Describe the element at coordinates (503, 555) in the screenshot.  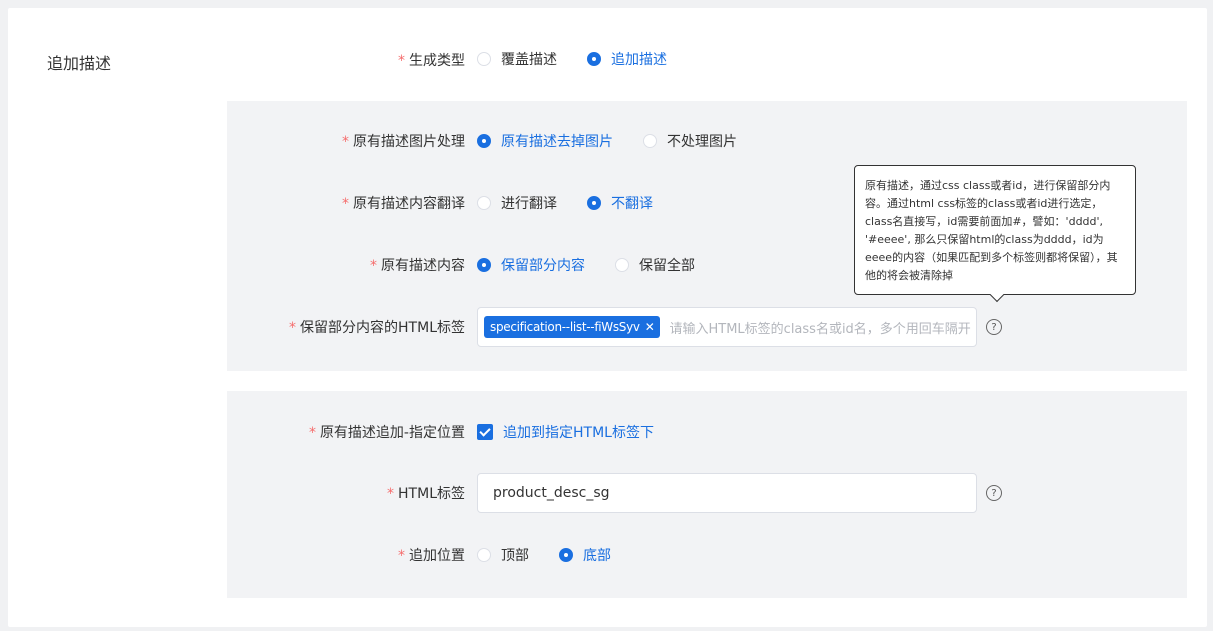
I see `radio-position-top: 顶部` at that location.